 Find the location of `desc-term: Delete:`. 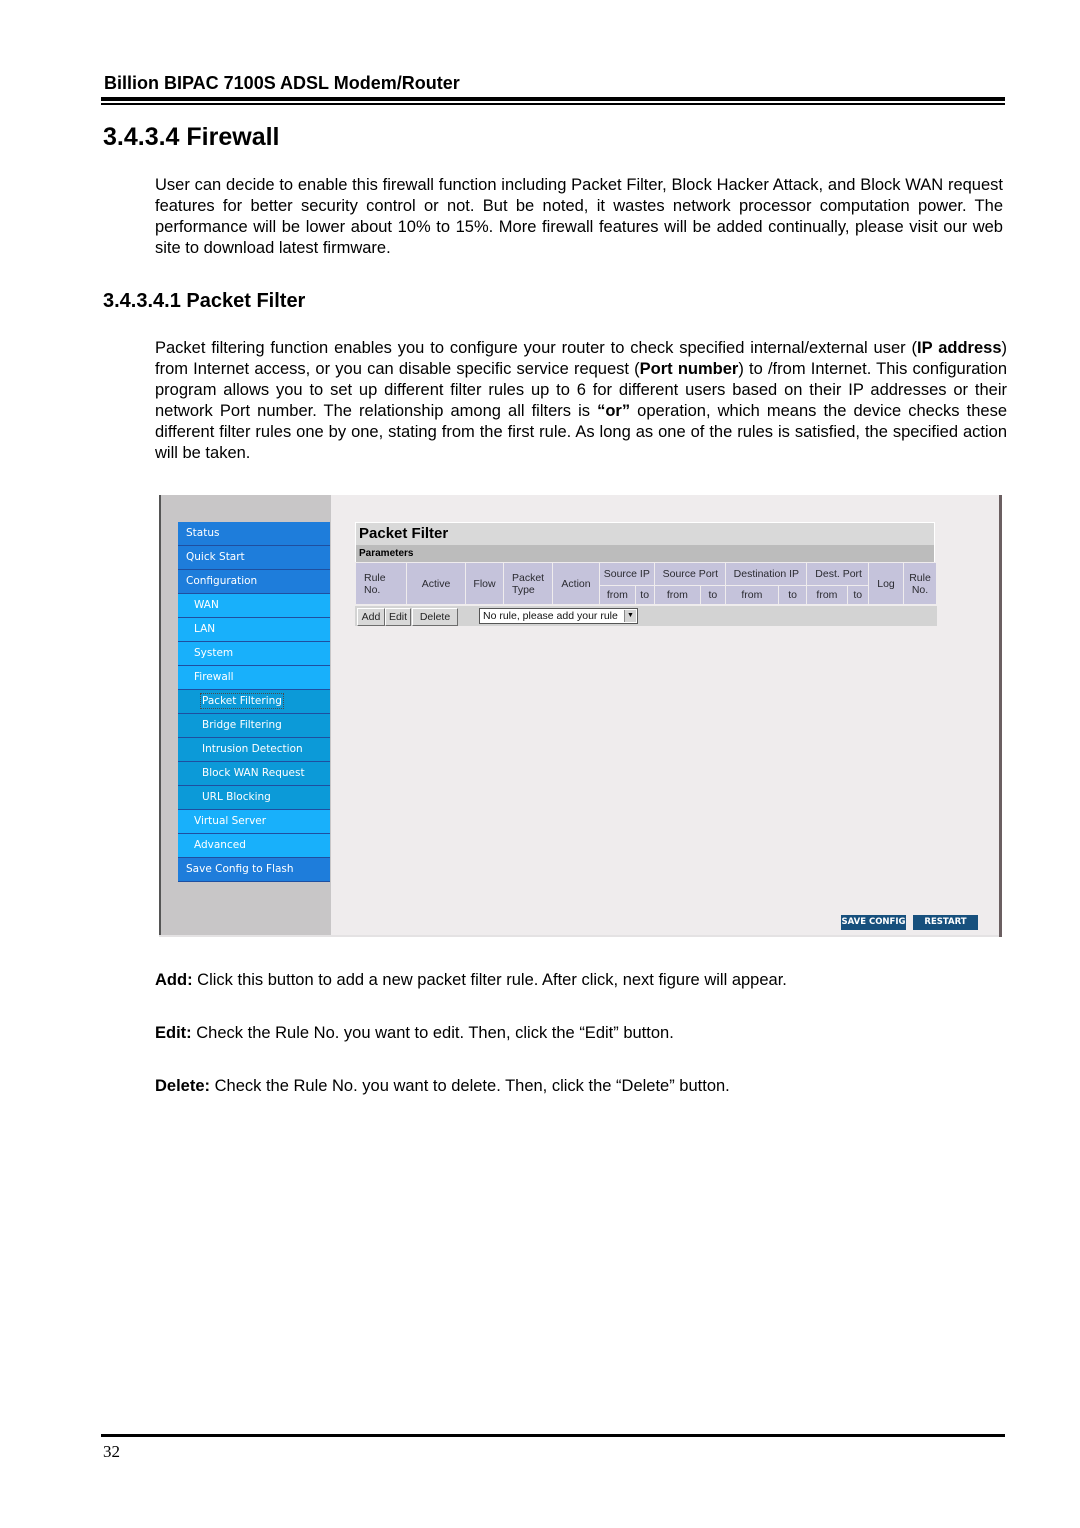

desc-term: Delete: is located at coordinates (183, 1086).